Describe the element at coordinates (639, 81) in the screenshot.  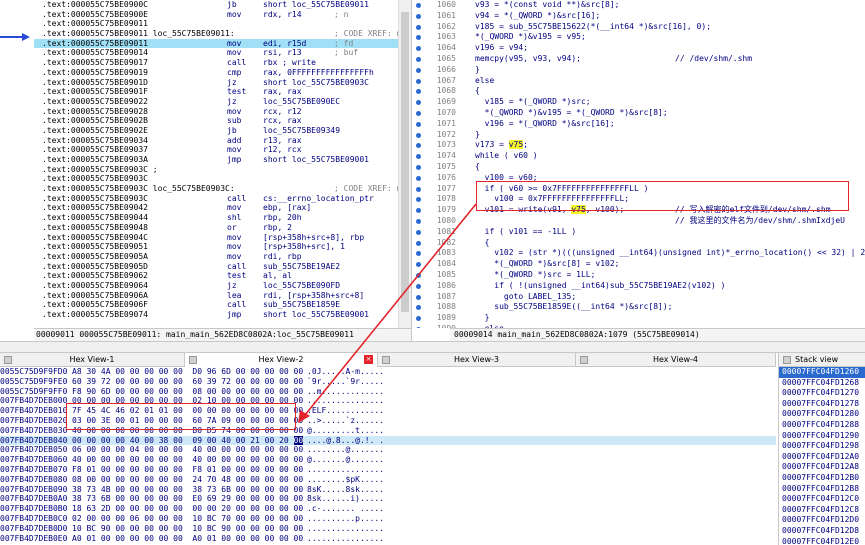
I see `pseudocode-line: 1067 else` at that location.